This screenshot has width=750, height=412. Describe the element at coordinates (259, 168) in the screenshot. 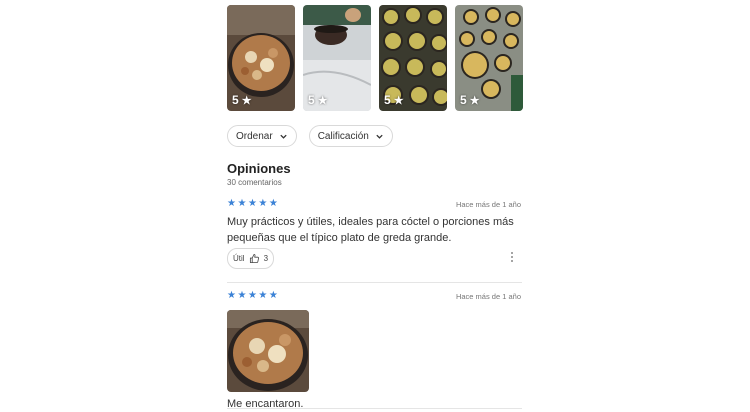

I see `reviews-title: Opiniones` at that location.